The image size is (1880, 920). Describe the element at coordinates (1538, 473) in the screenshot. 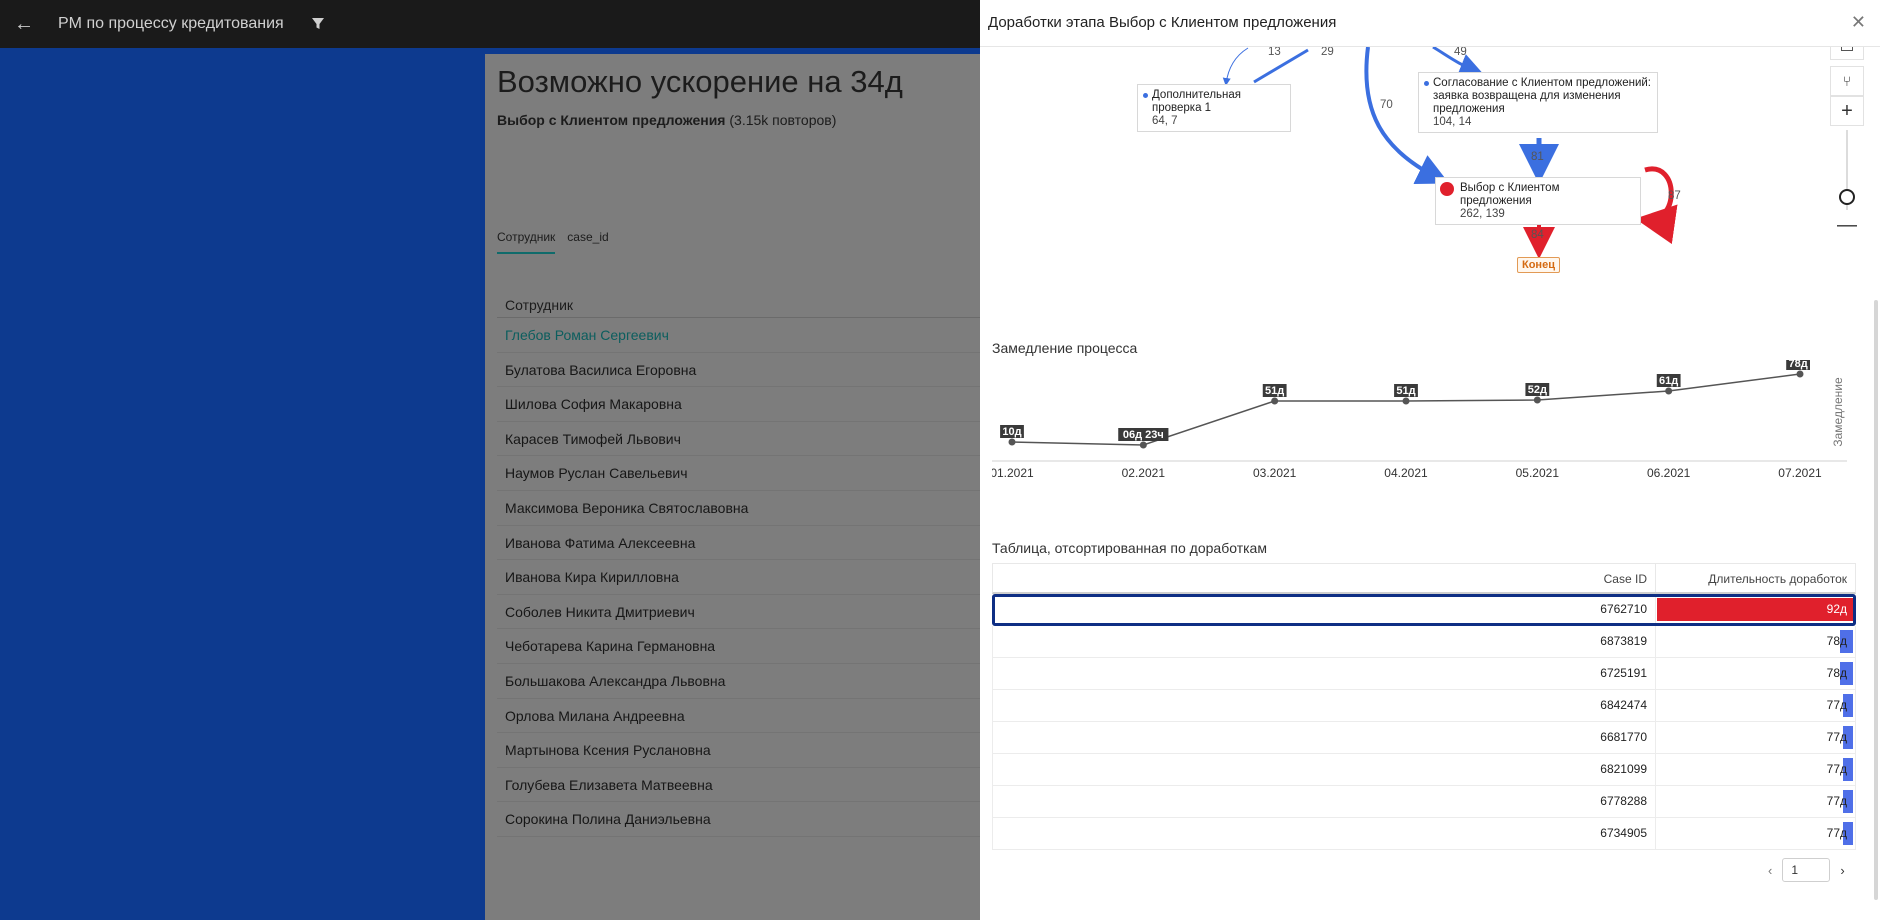

I see `x-tick-label: 05.2021` at that location.